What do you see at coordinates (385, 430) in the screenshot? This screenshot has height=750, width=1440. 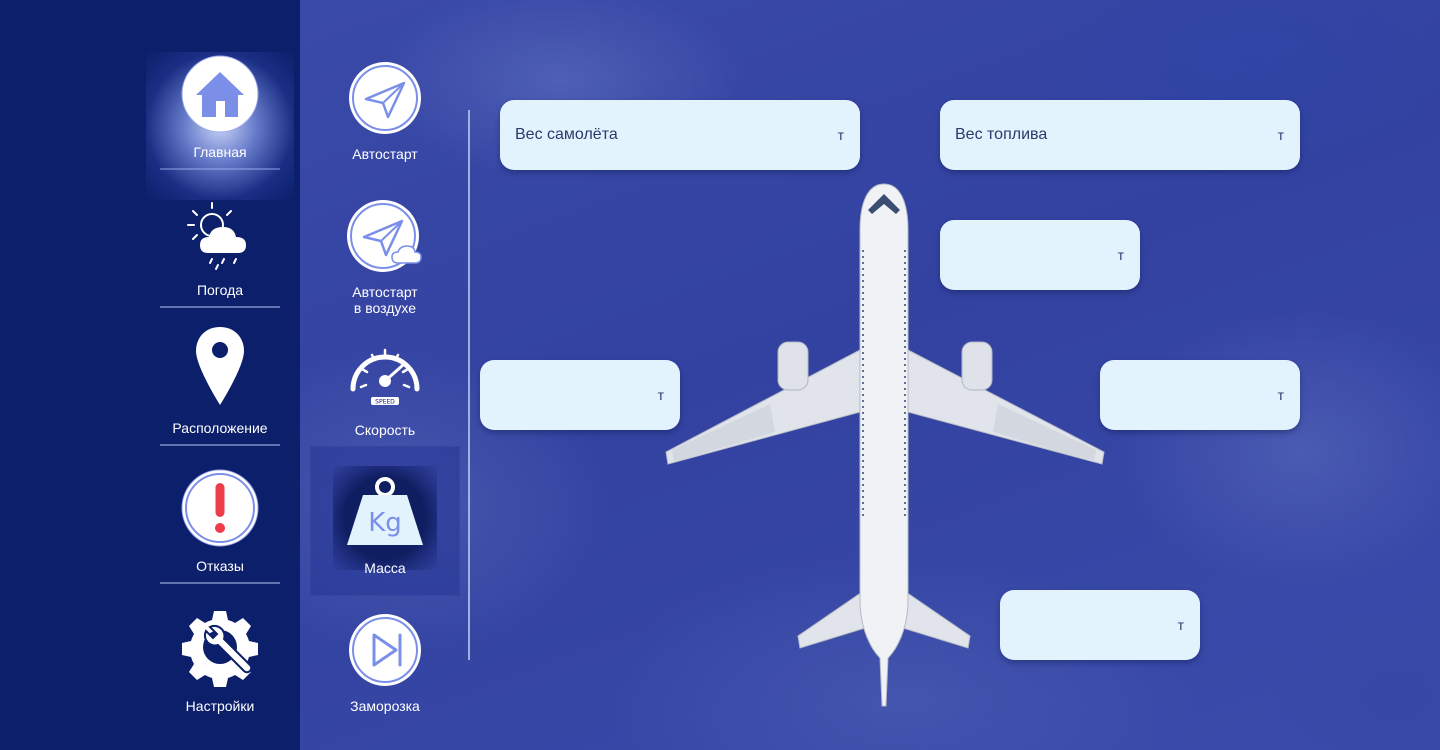 I see `subpanel-item-label: Скорость` at bounding box center [385, 430].